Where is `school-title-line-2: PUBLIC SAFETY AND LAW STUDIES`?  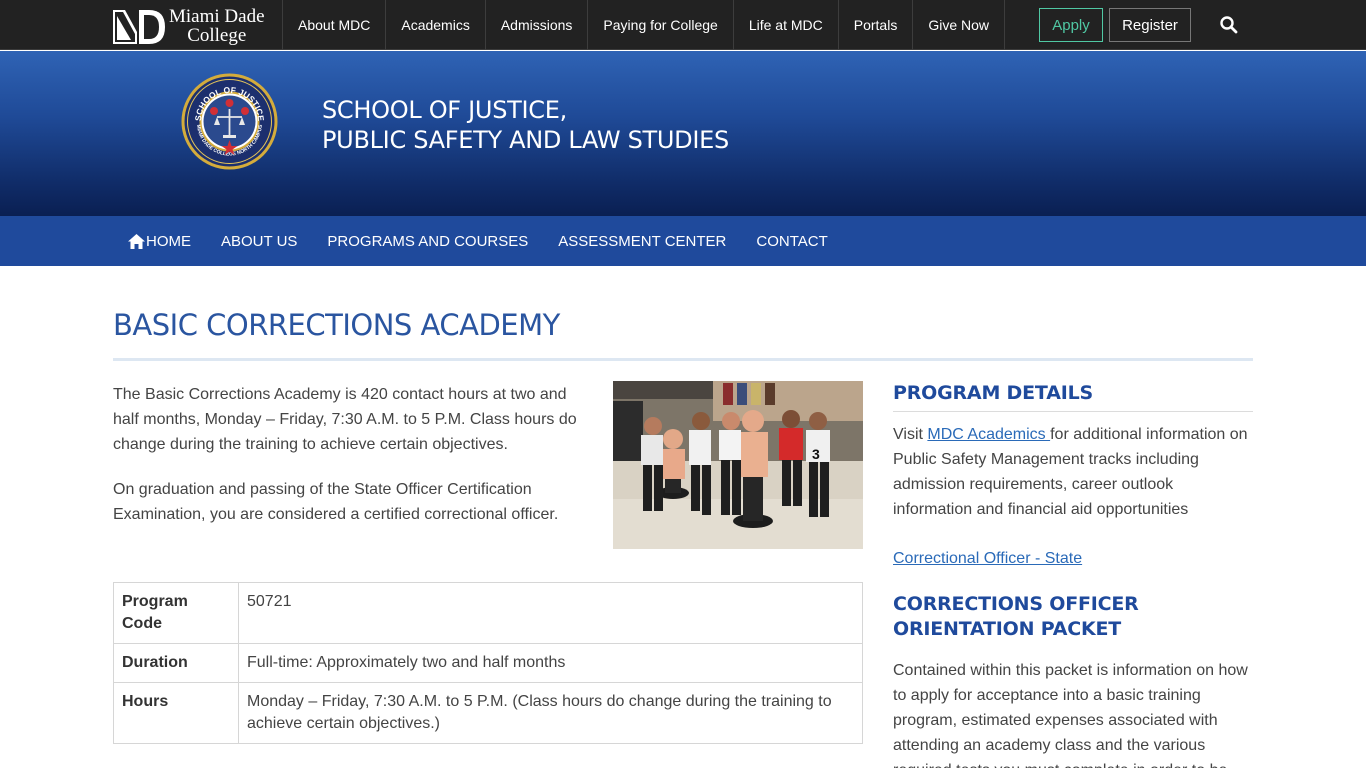
school-title-line-2: PUBLIC SAFETY AND LAW STUDIES is located at coordinates (525, 140).